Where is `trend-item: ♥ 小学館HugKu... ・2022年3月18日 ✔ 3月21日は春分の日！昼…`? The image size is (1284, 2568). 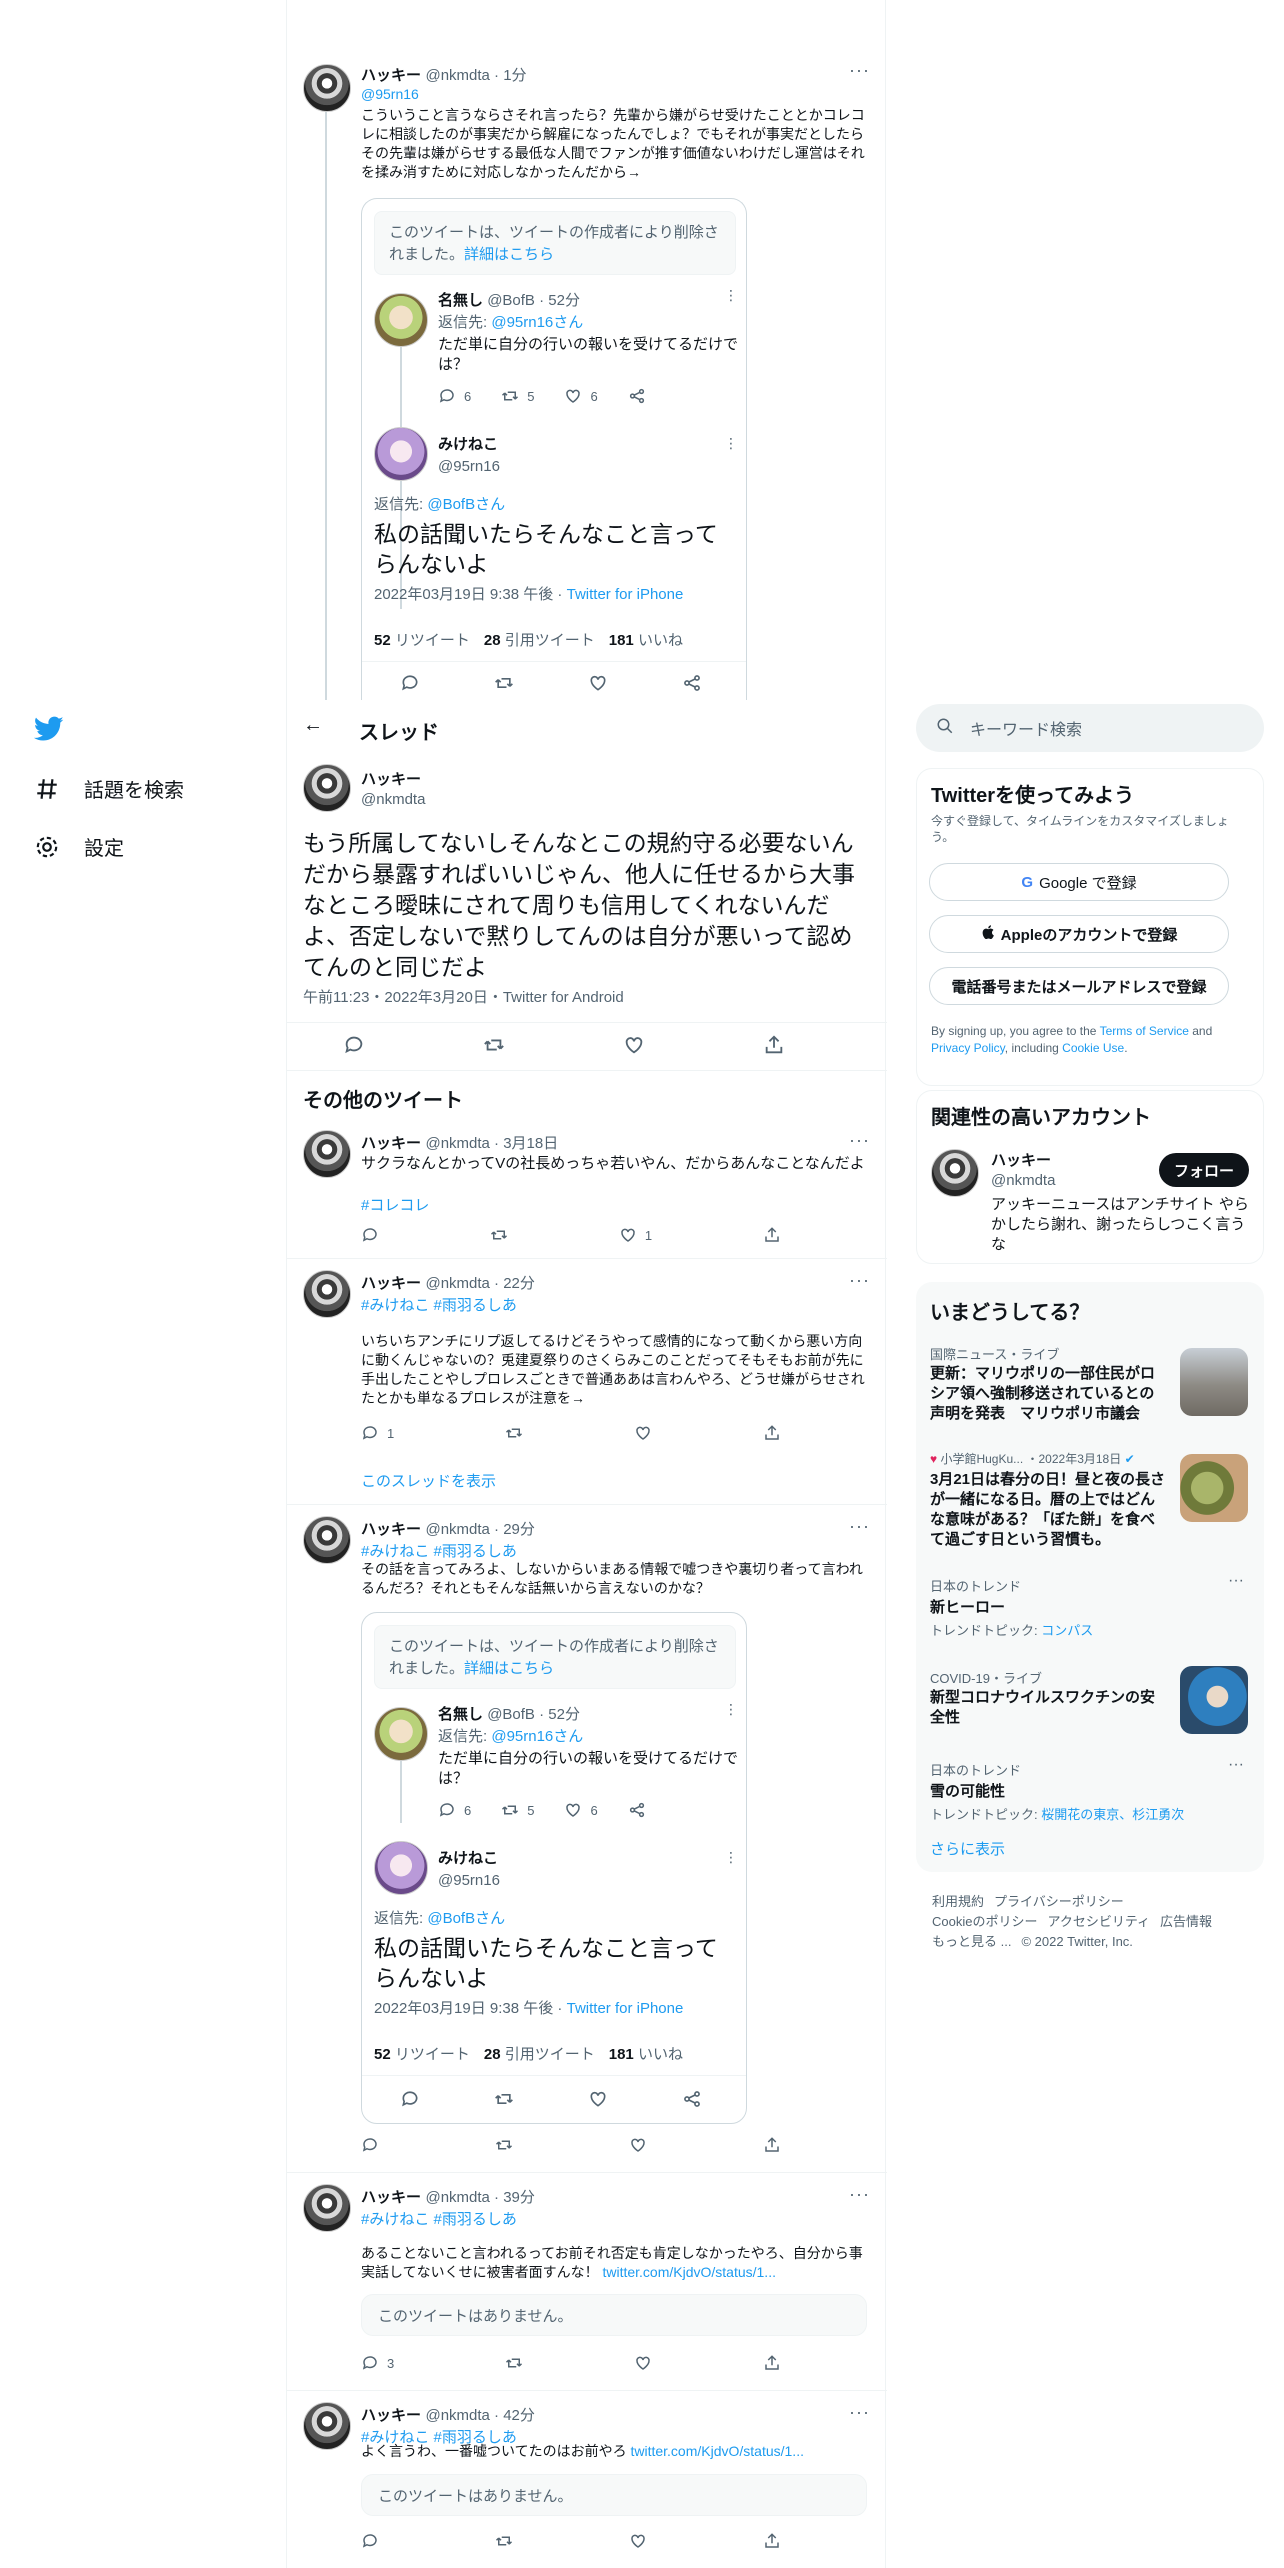
trend-item: ♥ 小学館HugKu... ・2022年3月18日 ✔ 3月21日は春分の日！昼… is located at coordinates (1090, 1505).